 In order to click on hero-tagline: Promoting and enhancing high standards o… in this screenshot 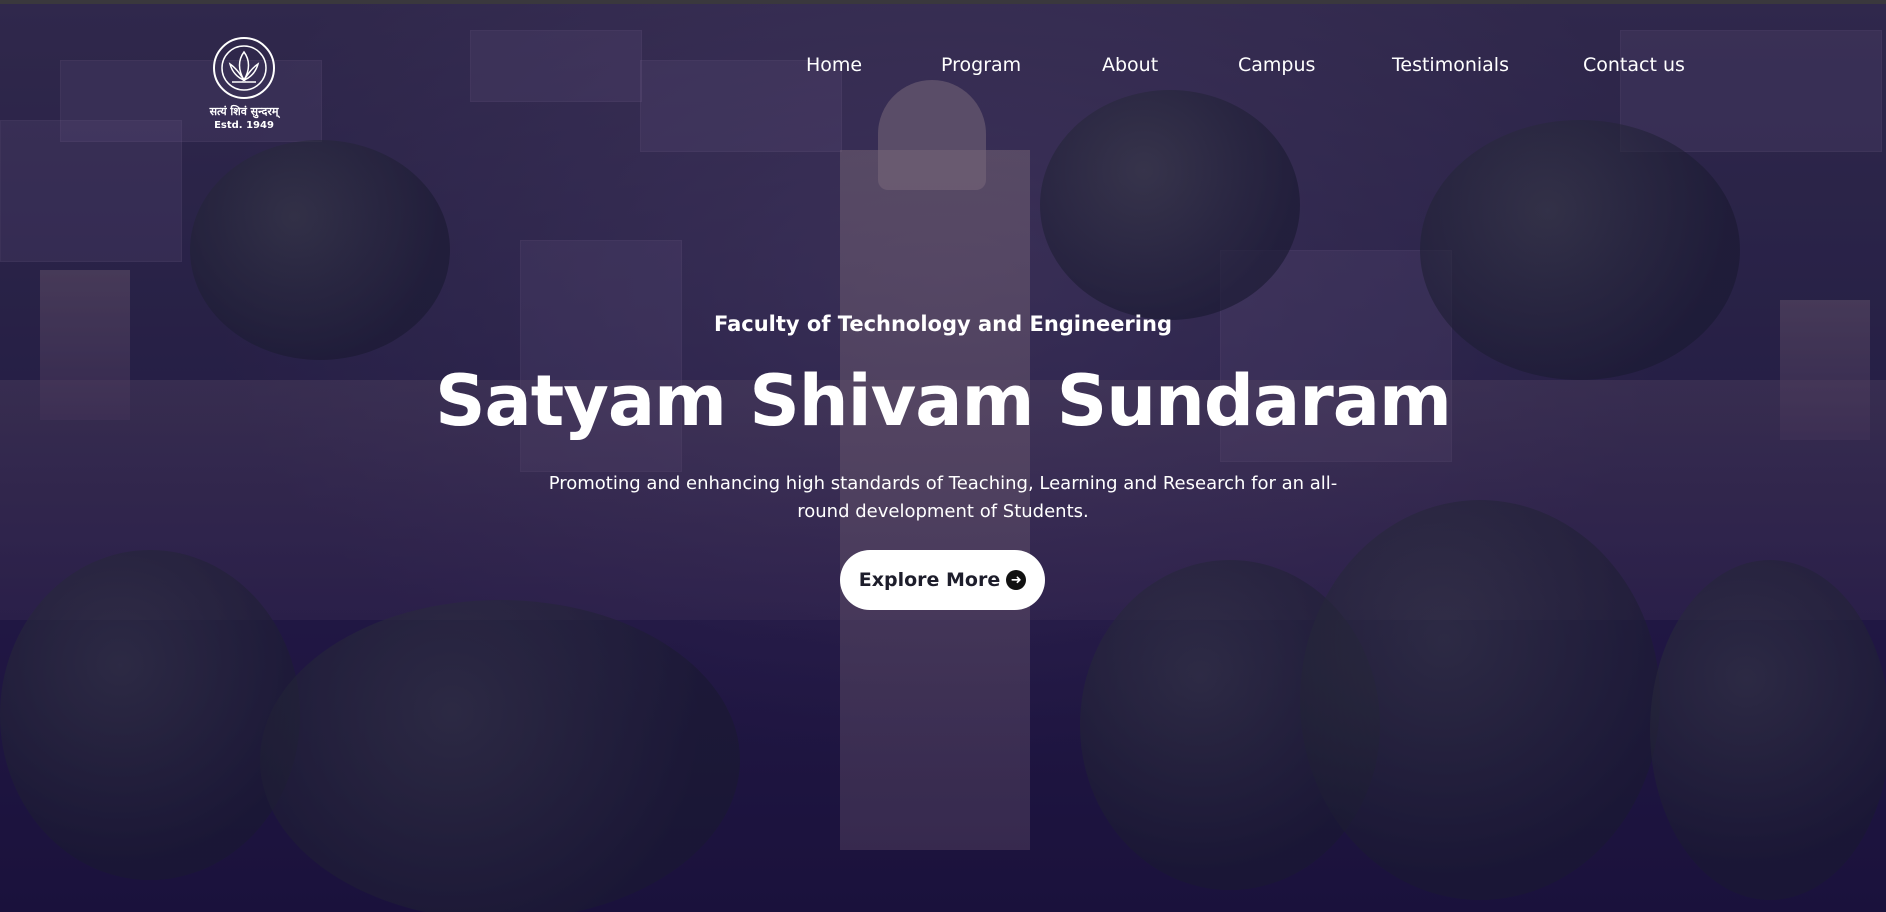, I will do `click(943, 497)`.